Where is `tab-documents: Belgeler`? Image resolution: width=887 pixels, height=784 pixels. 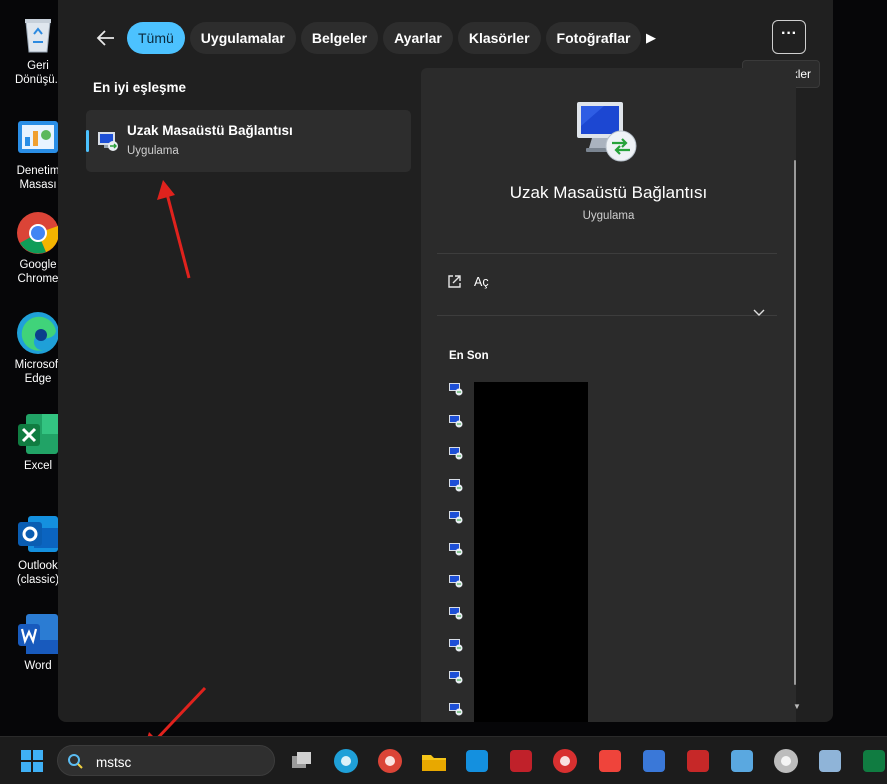 tab-documents: Belgeler is located at coordinates (339, 38).